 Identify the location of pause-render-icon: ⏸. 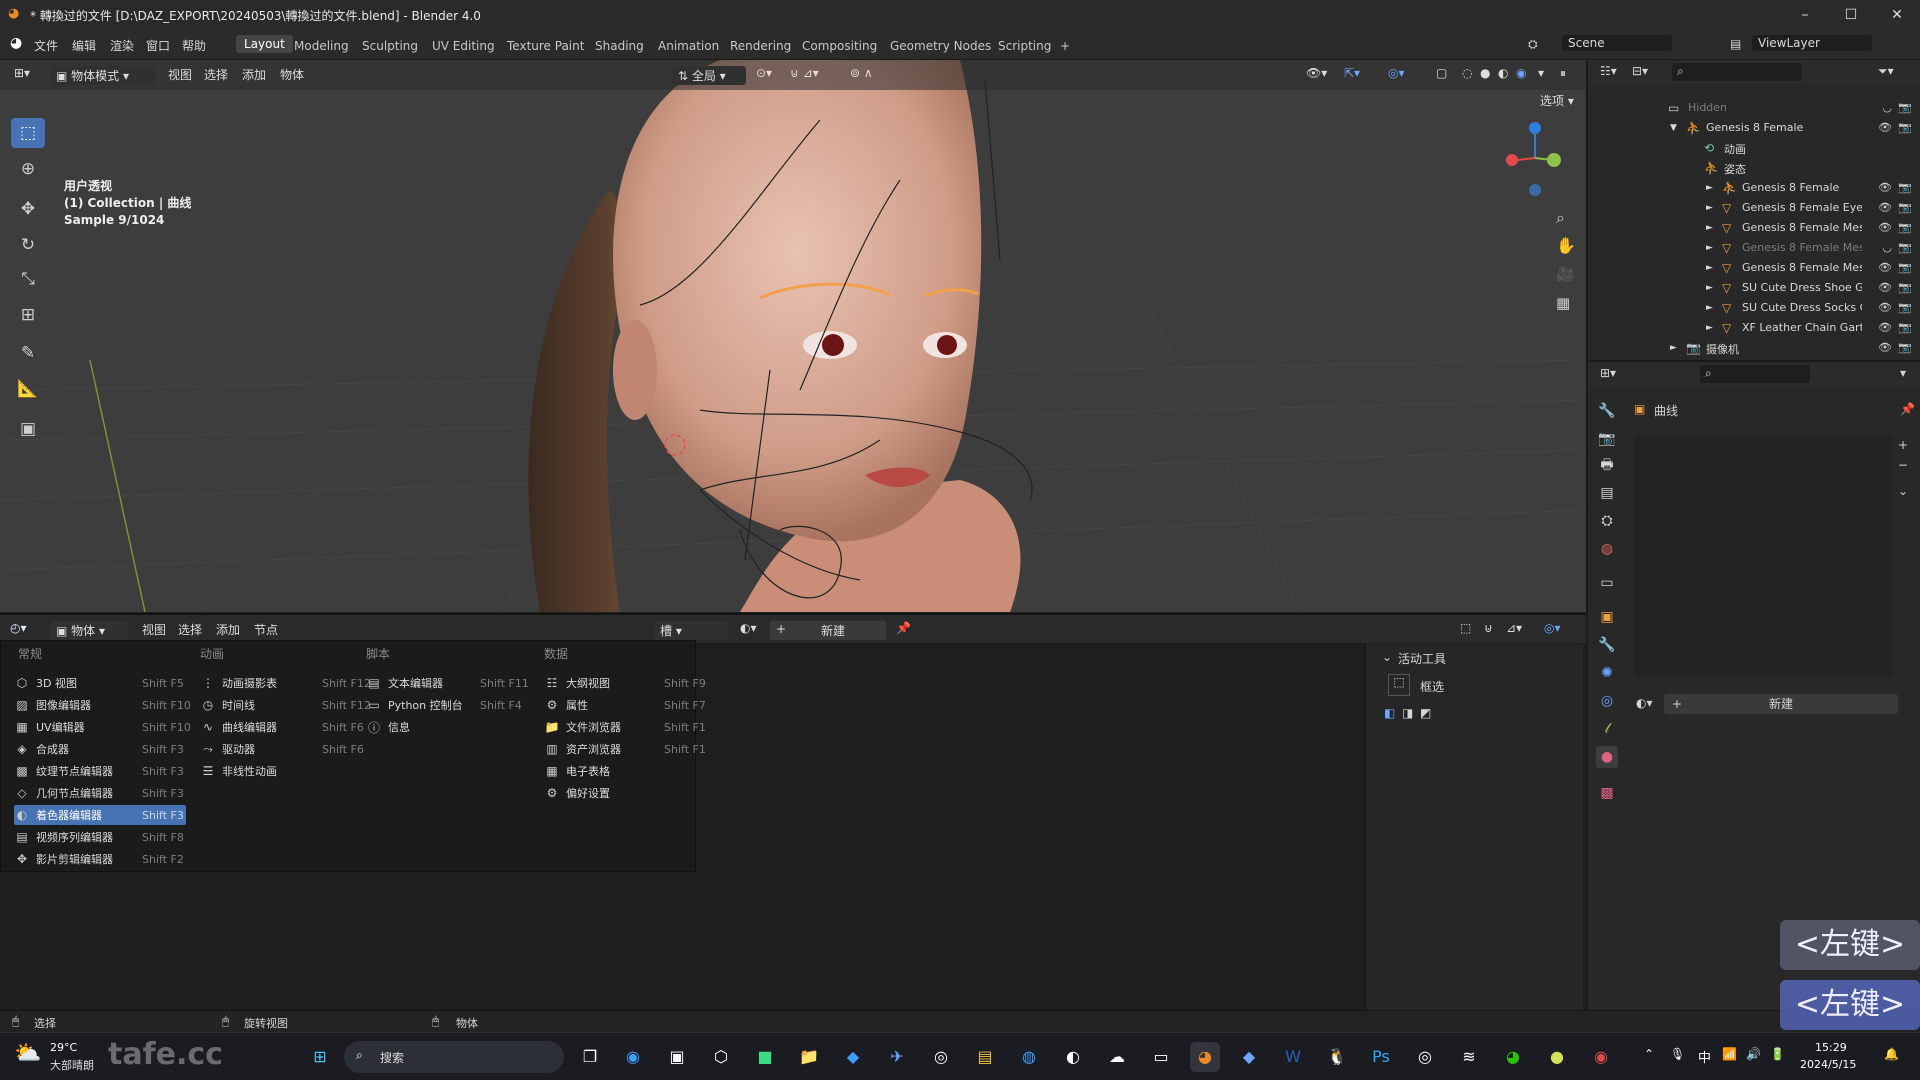
(1563, 73).